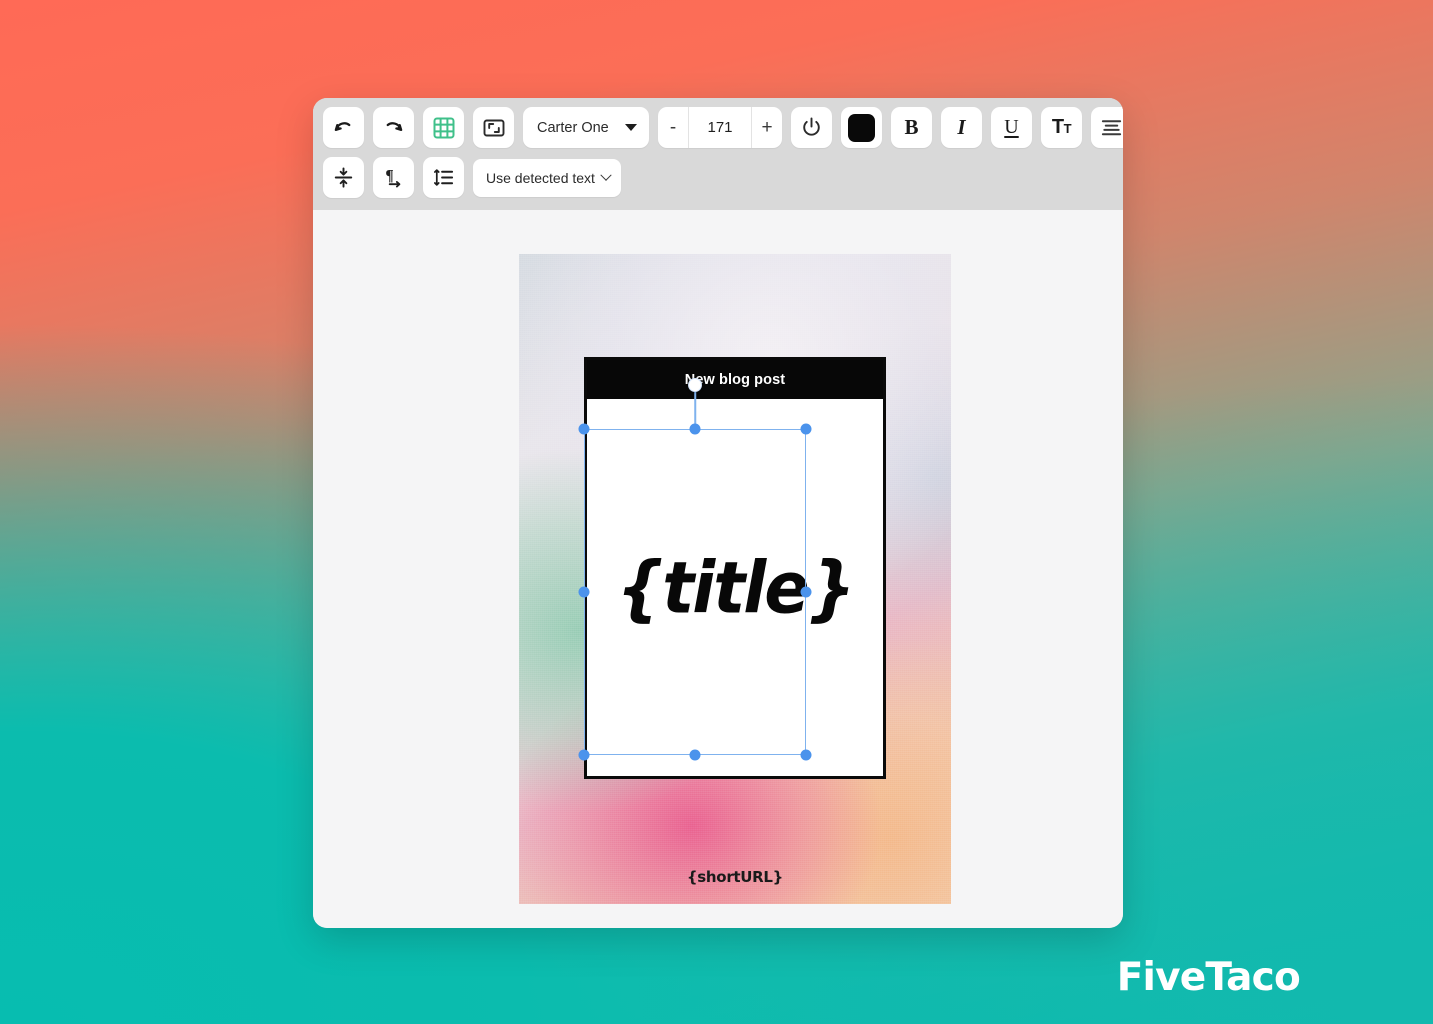  I want to click on italic-button: I, so click(961, 127).